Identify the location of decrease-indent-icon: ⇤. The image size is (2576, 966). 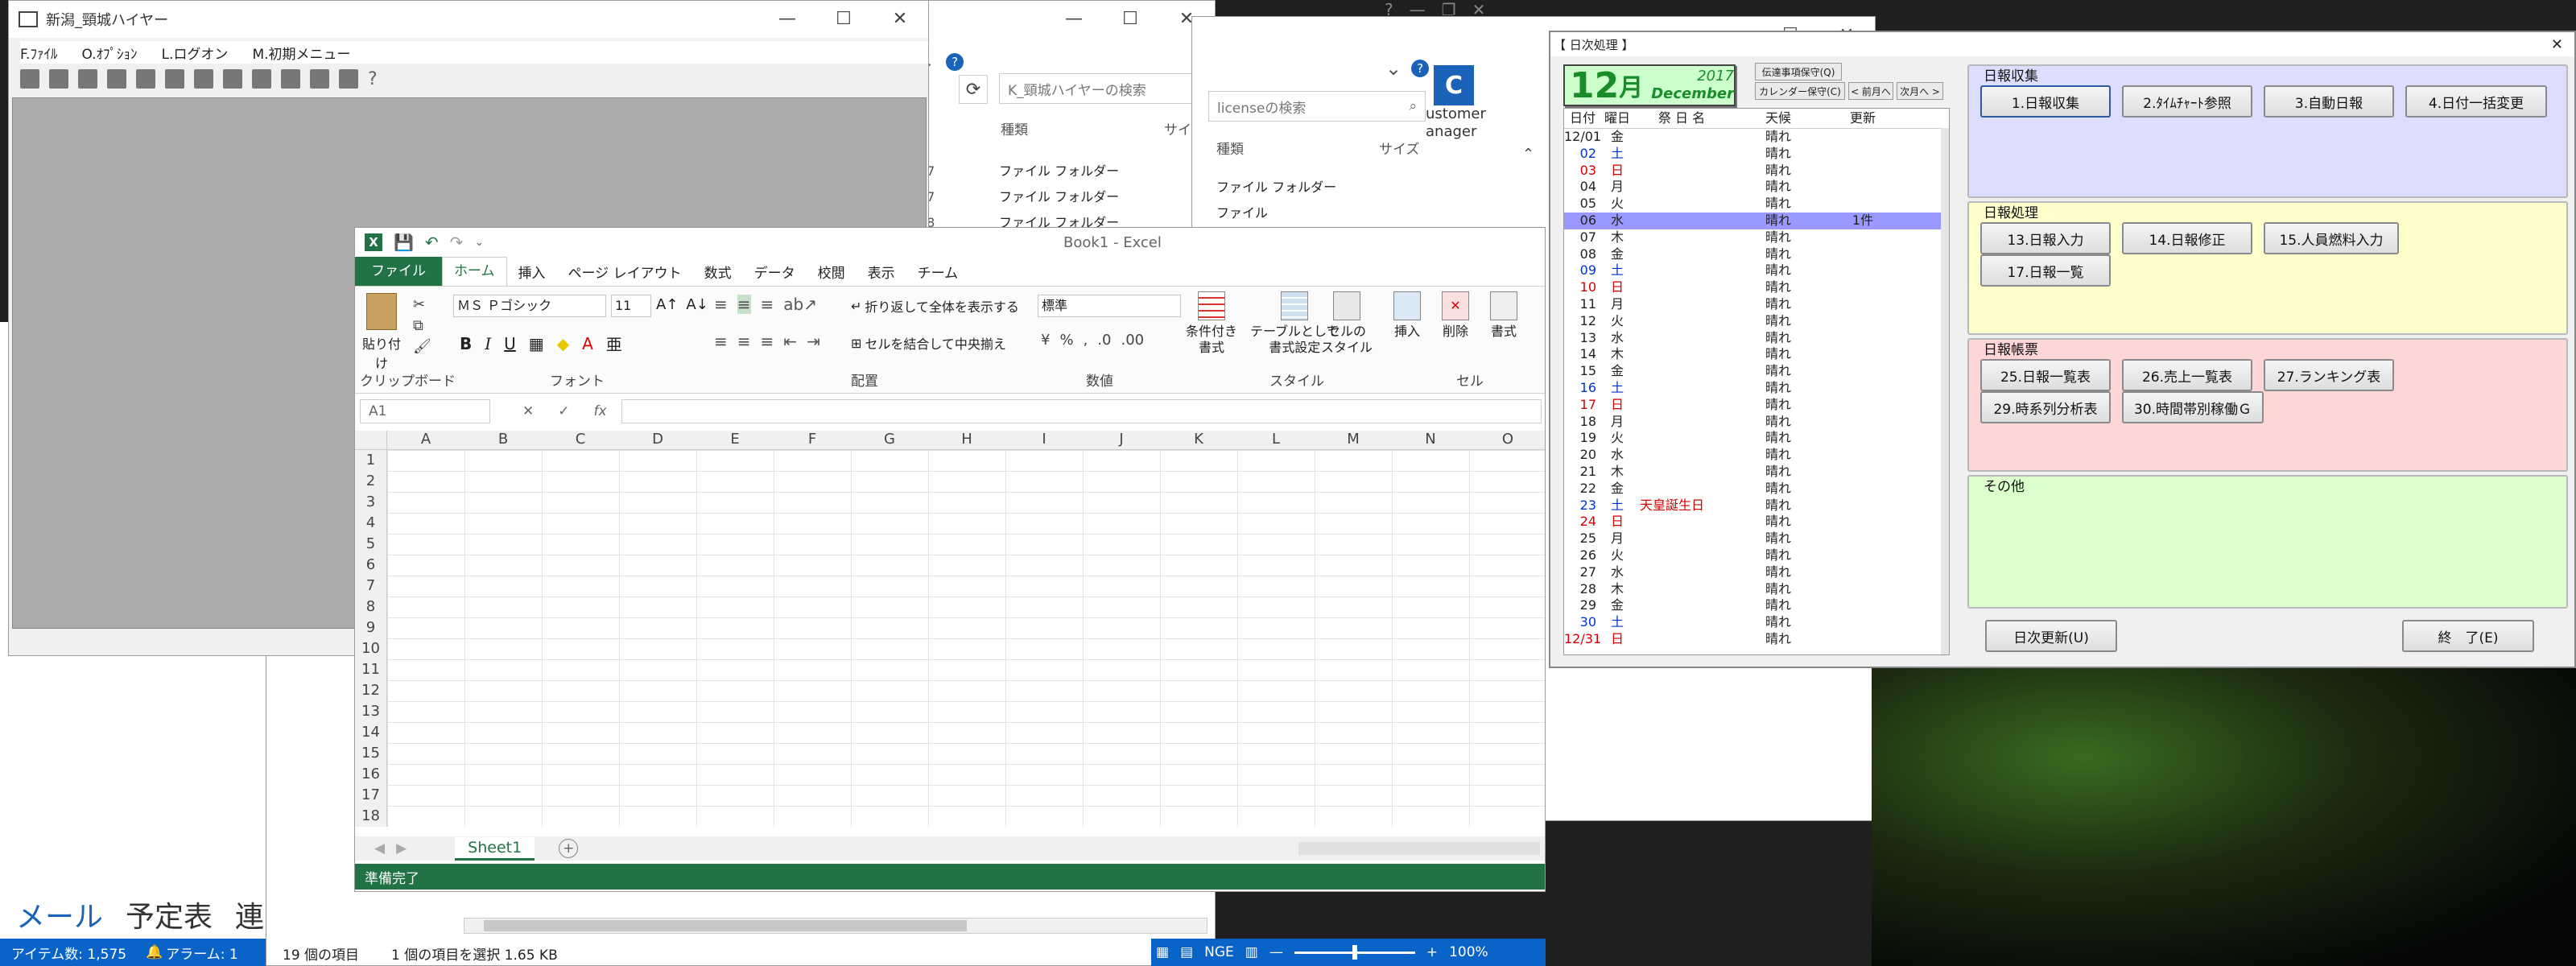
(790, 341).